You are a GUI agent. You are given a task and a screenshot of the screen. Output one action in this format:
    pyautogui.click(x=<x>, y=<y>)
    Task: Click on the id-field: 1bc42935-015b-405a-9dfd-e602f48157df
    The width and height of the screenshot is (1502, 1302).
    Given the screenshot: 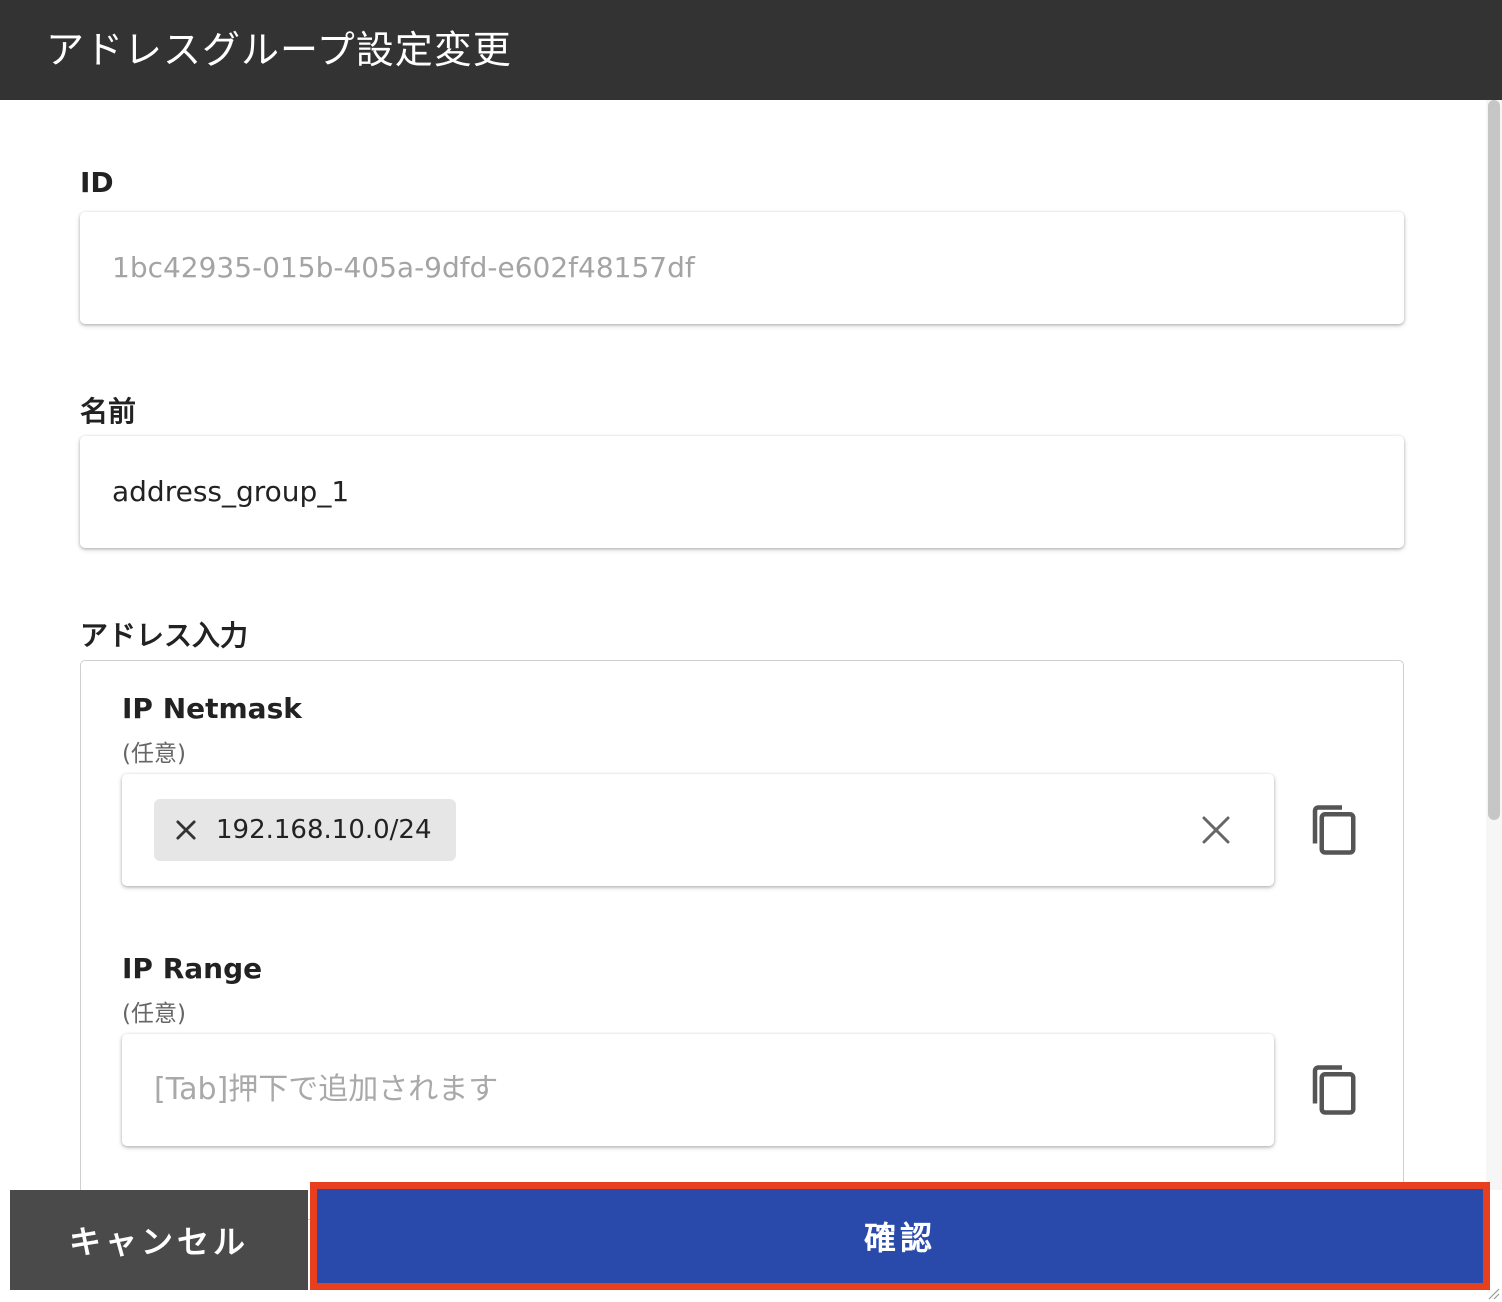 What is the action you would take?
    pyautogui.click(x=742, y=268)
    